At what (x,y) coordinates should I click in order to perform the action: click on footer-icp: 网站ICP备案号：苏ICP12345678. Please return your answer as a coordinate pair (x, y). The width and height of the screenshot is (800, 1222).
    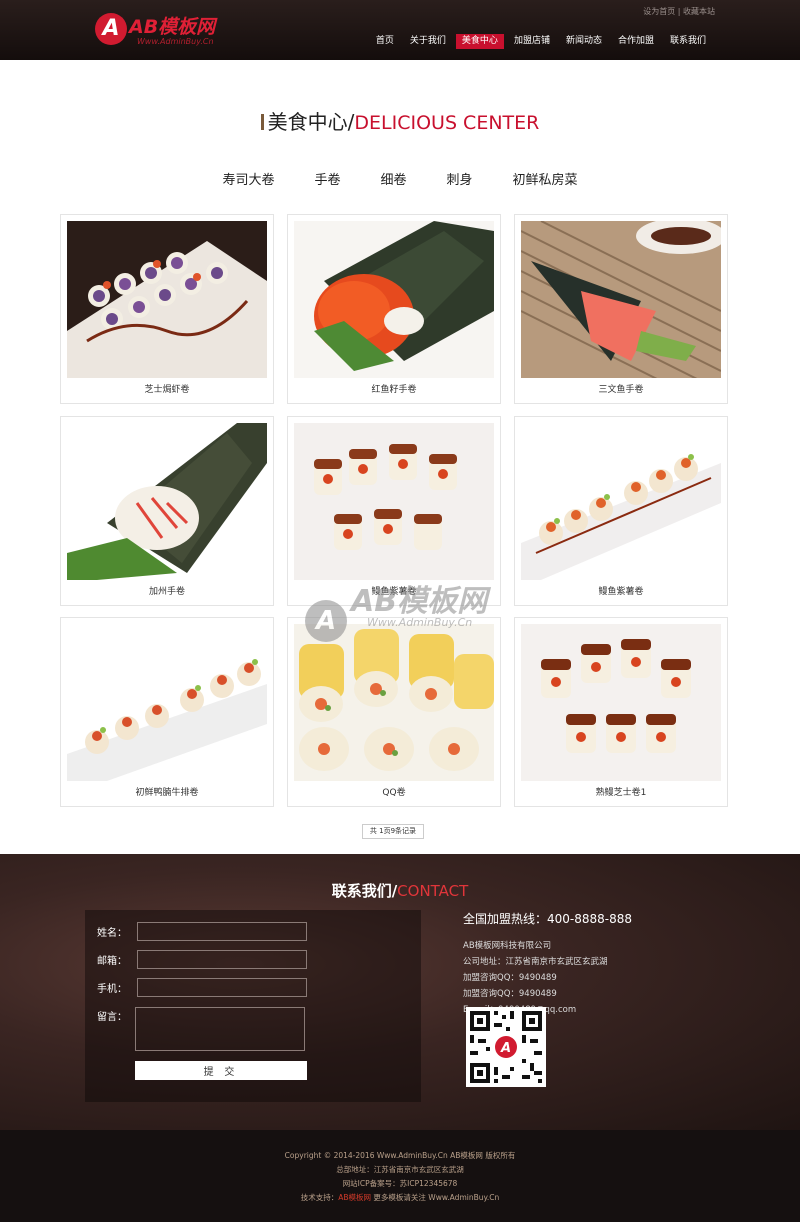
    Looking at the image, I should click on (400, 1183).